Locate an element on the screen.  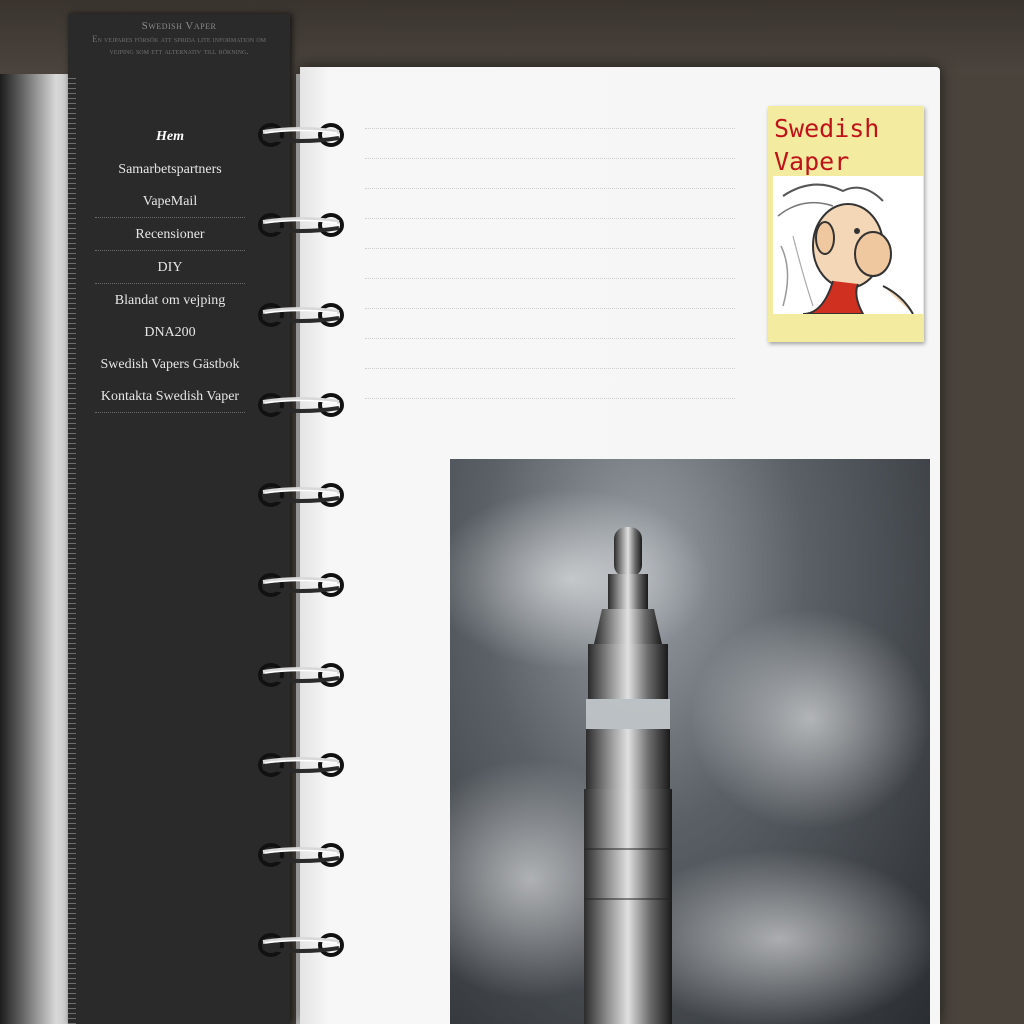
nav-item-vapemail: VapeMail is located at coordinates (170, 205).